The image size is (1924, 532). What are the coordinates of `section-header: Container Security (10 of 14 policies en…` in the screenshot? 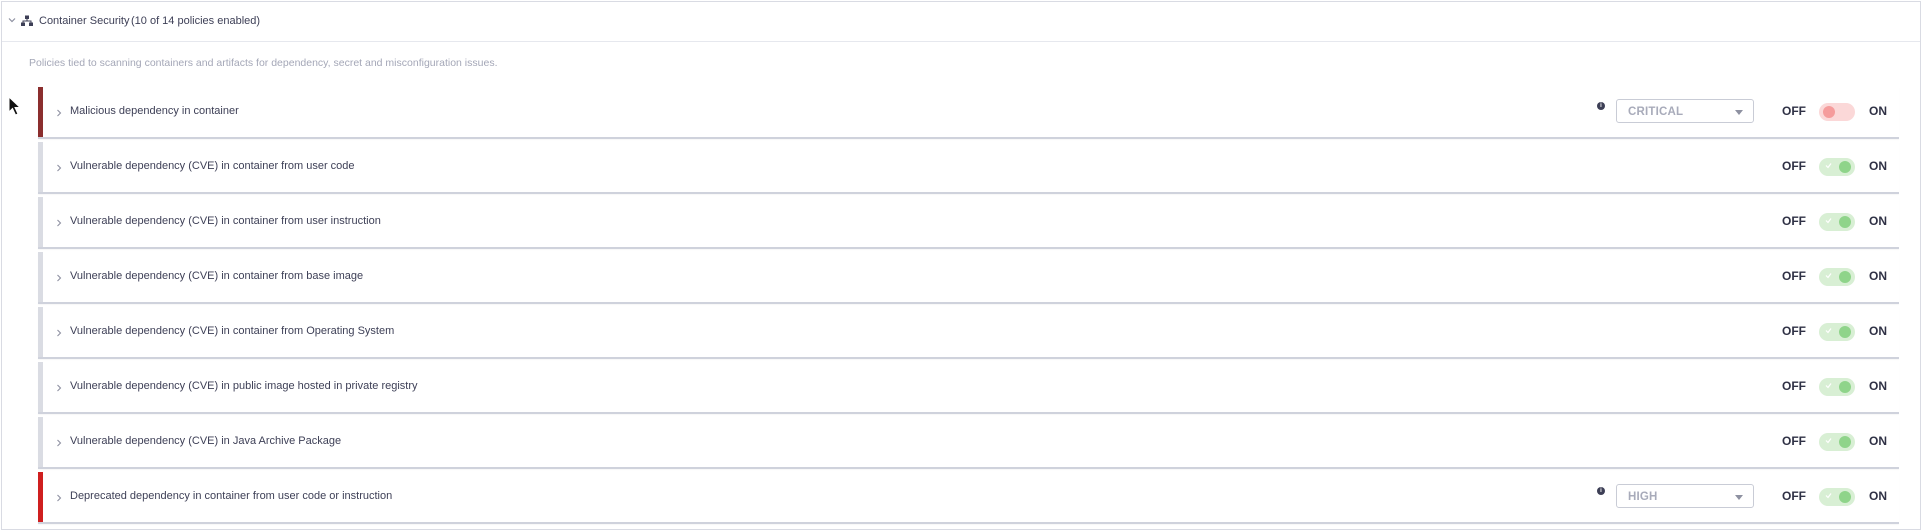 It's located at (961, 22).